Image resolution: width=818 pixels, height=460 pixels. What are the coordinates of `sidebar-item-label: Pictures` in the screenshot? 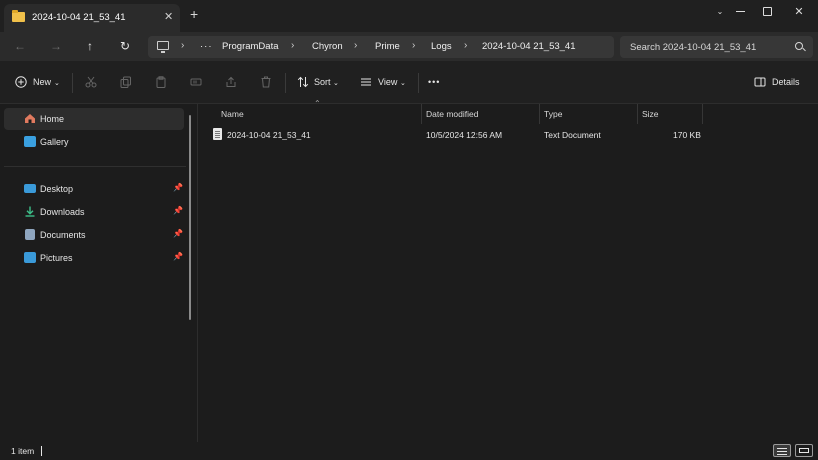 It's located at (56, 258).